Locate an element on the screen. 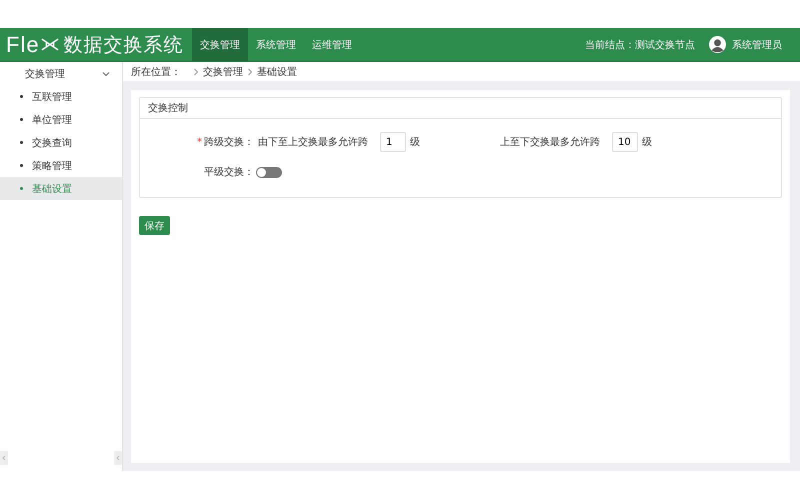 This screenshot has width=800, height=500. input-field: 10 is located at coordinates (625, 142).